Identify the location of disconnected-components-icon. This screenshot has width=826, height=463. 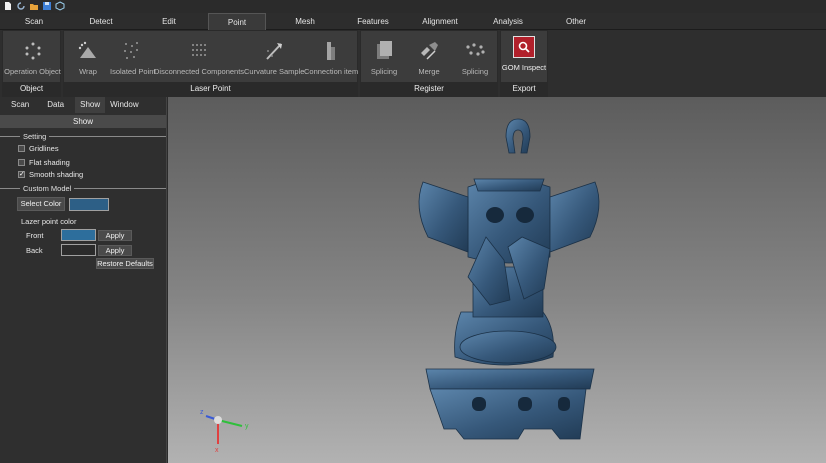
(199, 50).